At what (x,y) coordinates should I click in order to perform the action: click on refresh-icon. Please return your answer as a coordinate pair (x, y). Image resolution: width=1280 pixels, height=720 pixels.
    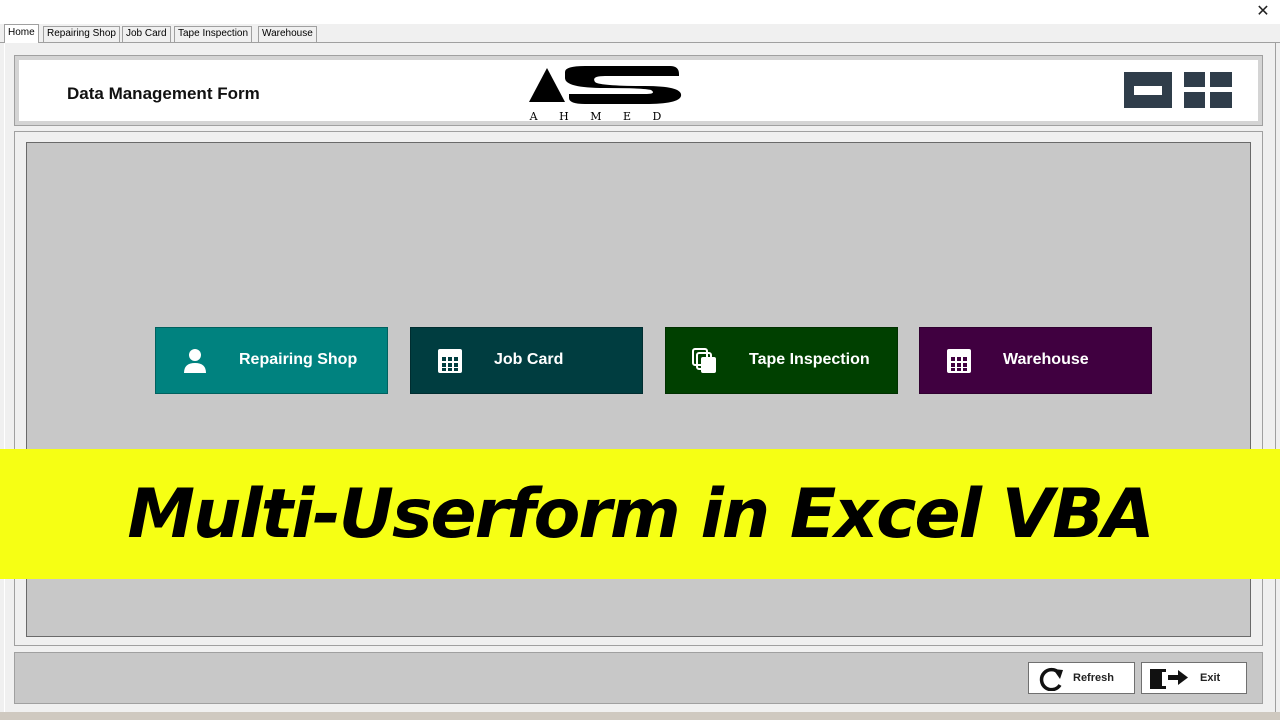
    Looking at the image, I should click on (1051, 679).